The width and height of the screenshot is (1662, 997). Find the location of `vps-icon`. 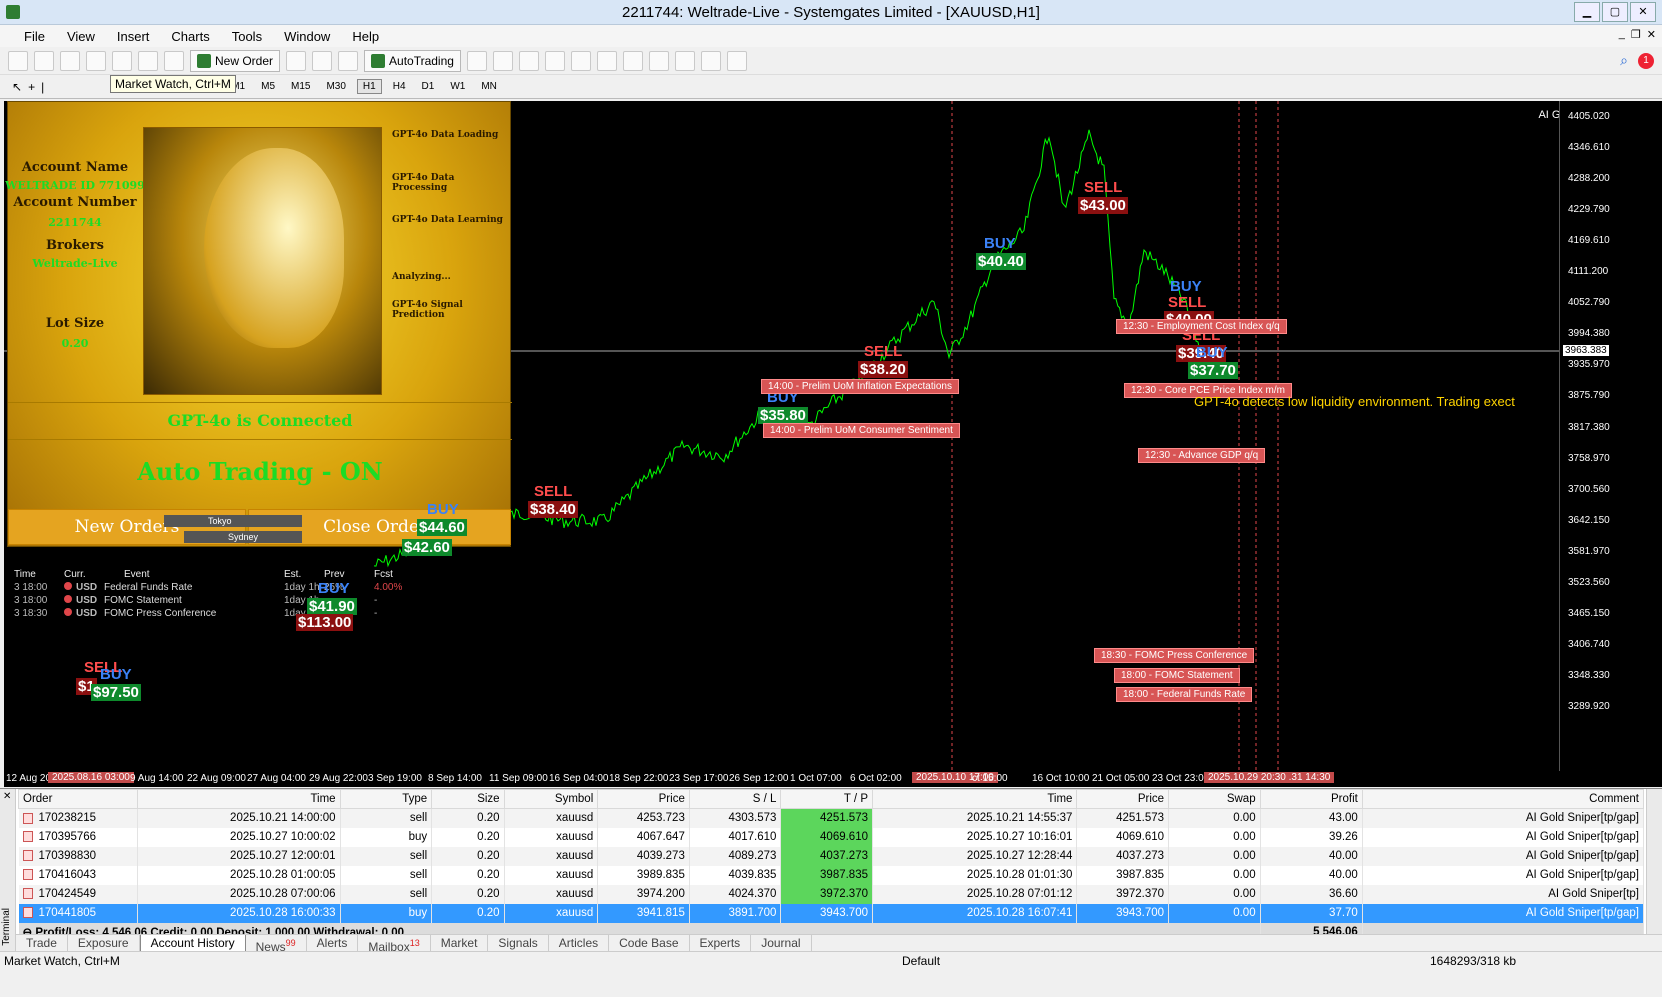

vps-icon is located at coordinates (348, 60).